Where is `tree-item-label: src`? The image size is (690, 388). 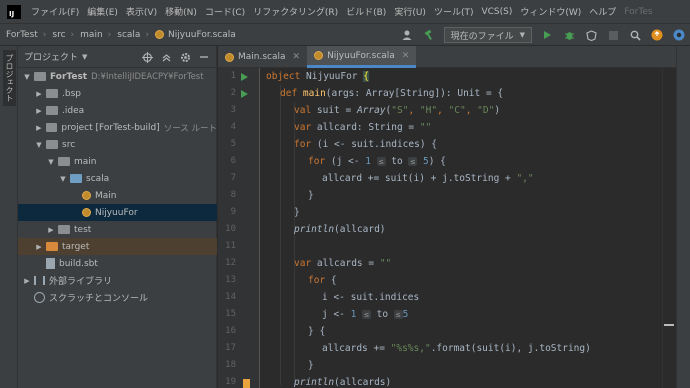
tree-item-label: src is located at coordinates (69, 144).